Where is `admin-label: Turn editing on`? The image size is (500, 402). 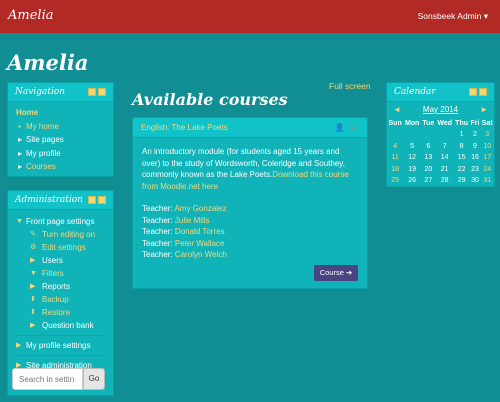 admin-label: Turn editing on is located at coordinates (69, 234).